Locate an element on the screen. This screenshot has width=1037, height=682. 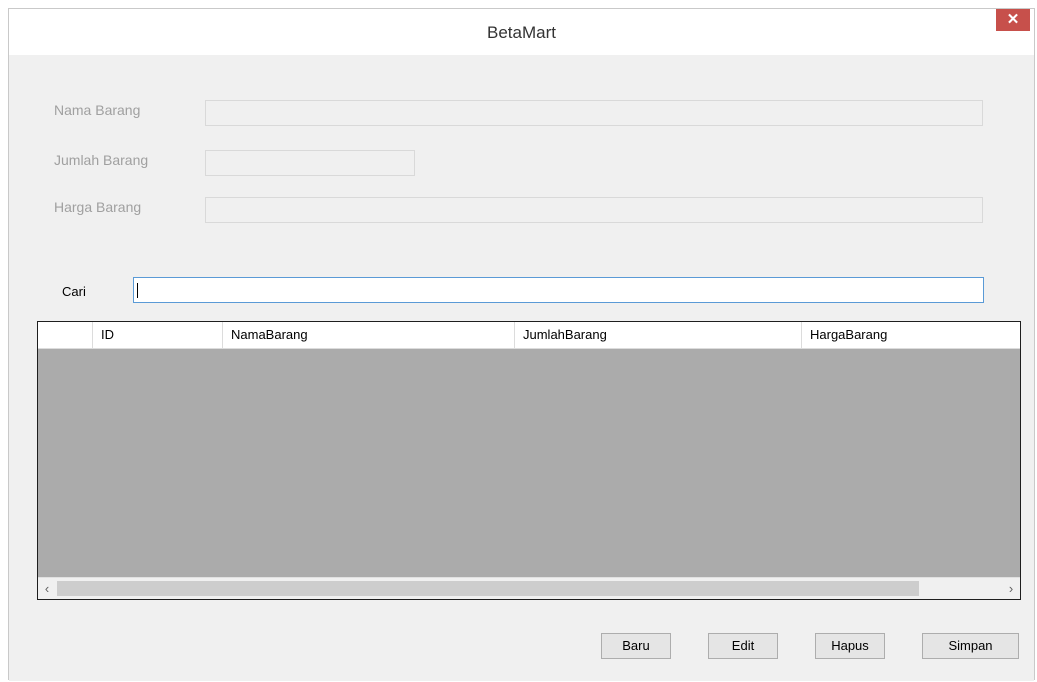
grid-header-row: ID NamaBarang JumlahBarang HargaBarang is located at coordinates (529, 335).